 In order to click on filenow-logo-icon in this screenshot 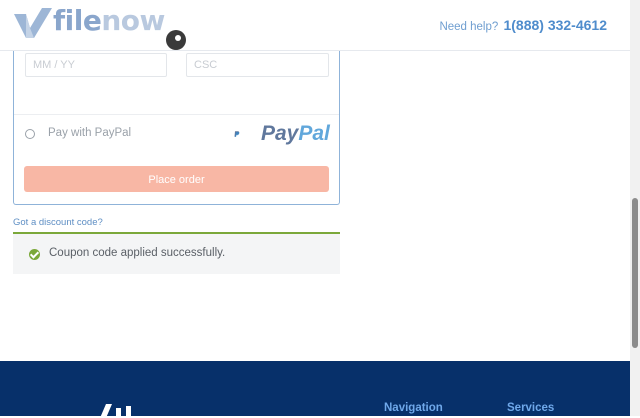, I will do `click(32, 23)`.